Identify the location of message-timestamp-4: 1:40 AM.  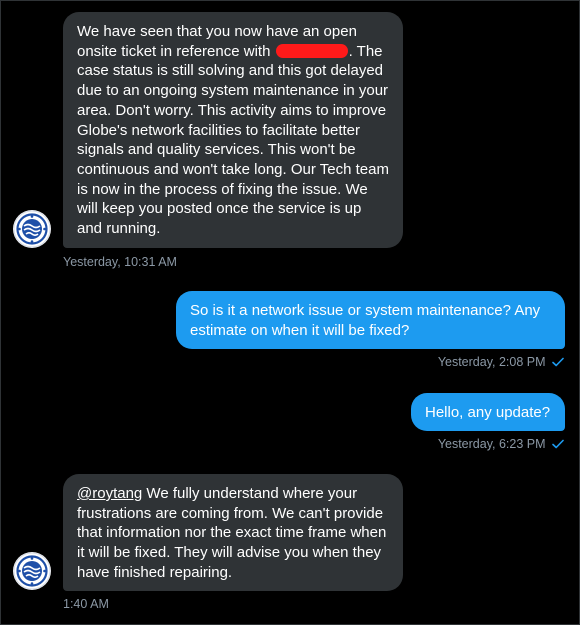
(86, 604).